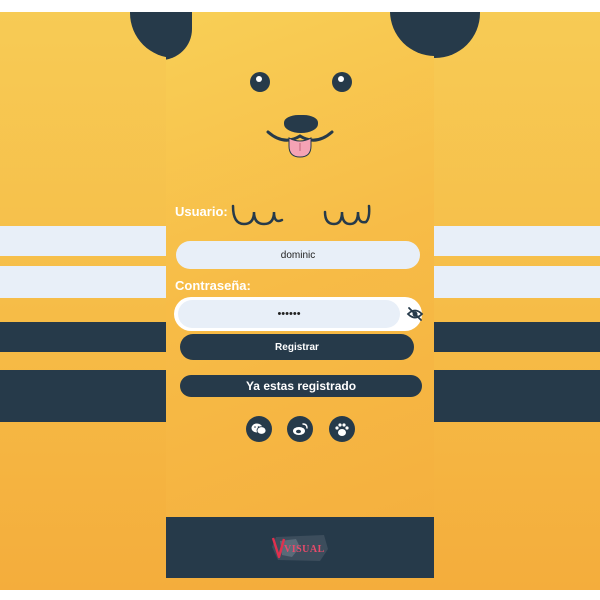 This screenshot has width=600, height=600. I want to click on footer-logo: VISUAL, so click(300, 548).